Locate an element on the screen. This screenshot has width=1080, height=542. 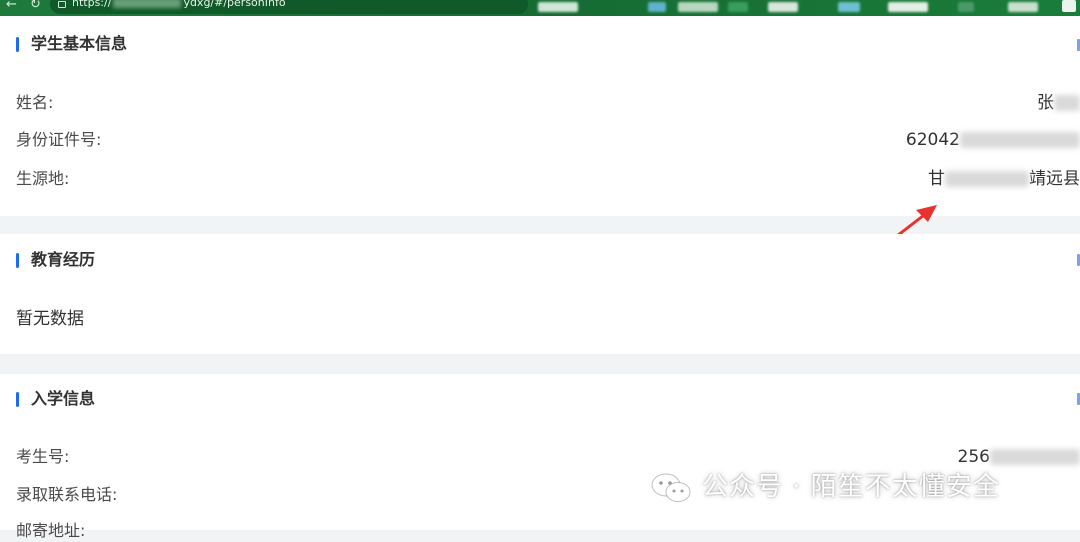
empty-state-text: 暂无数据 is located at coordinates (50, 319).